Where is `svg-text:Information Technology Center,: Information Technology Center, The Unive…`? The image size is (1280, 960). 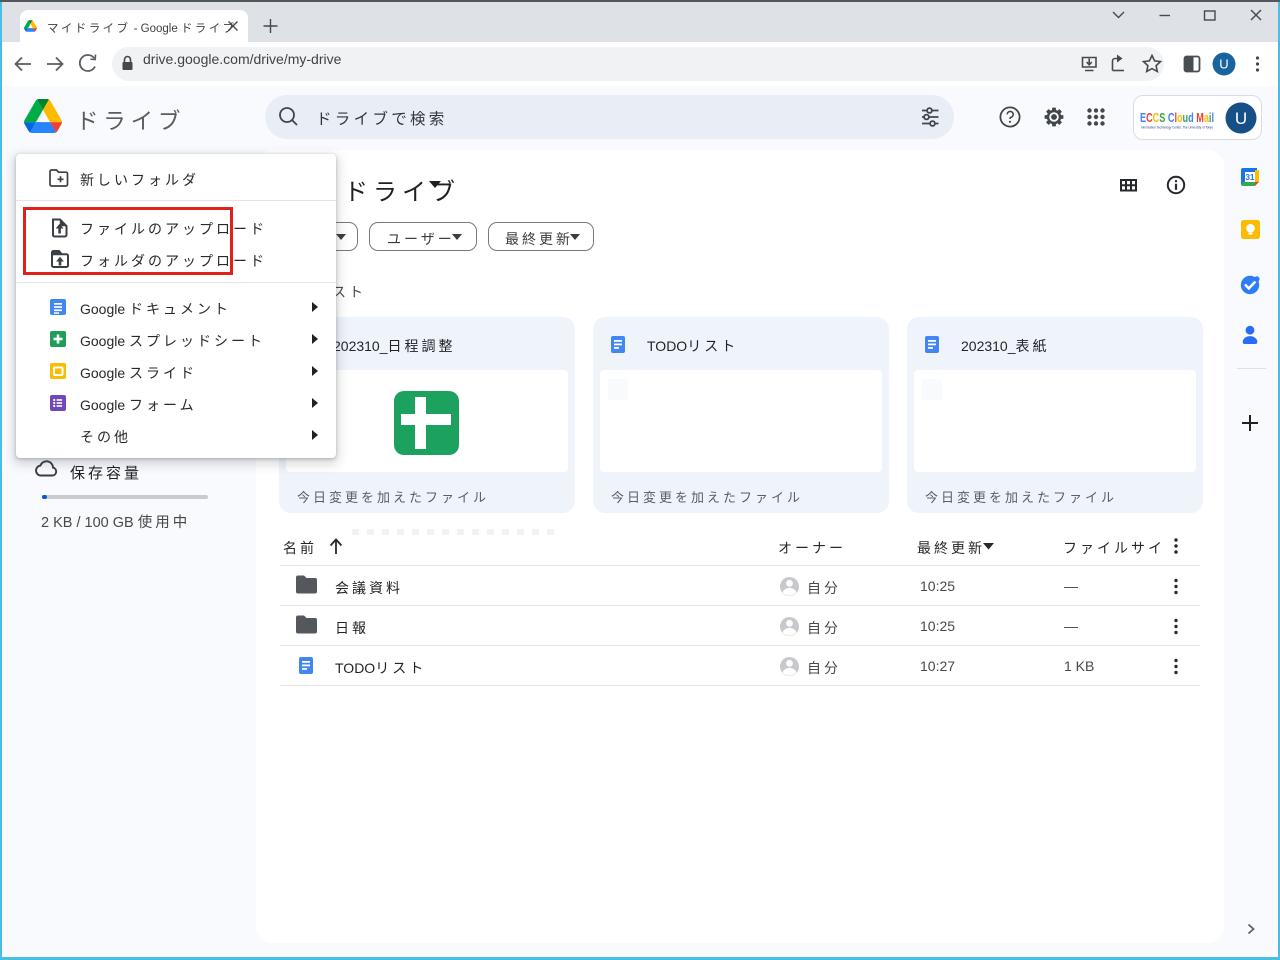
svg-text:Information Technology Center,: Information Technology Center, The Unive… is located at coordinates (1177, 128).